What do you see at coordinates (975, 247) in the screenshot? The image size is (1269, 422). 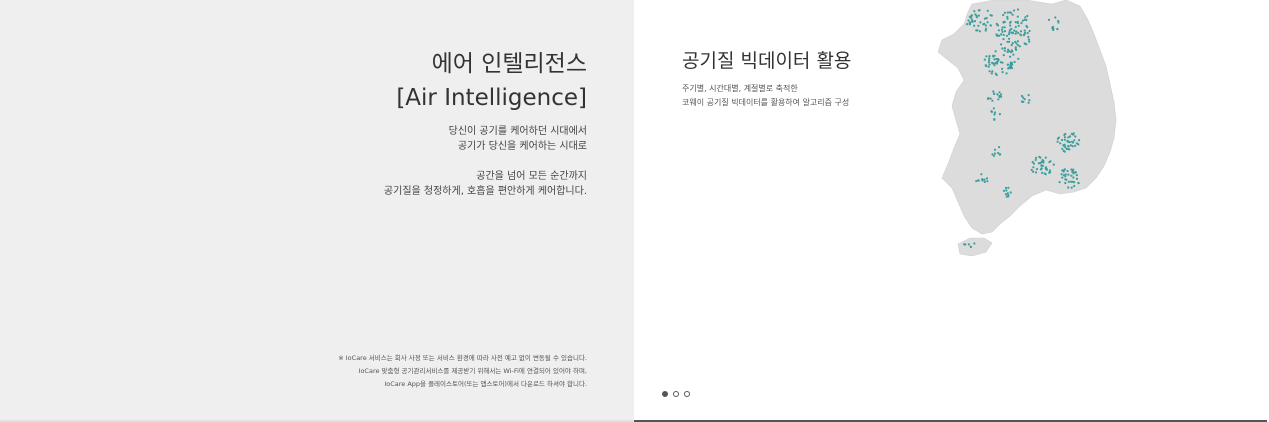 I see `jeju-island-shape` at bounding box center [975, 247].